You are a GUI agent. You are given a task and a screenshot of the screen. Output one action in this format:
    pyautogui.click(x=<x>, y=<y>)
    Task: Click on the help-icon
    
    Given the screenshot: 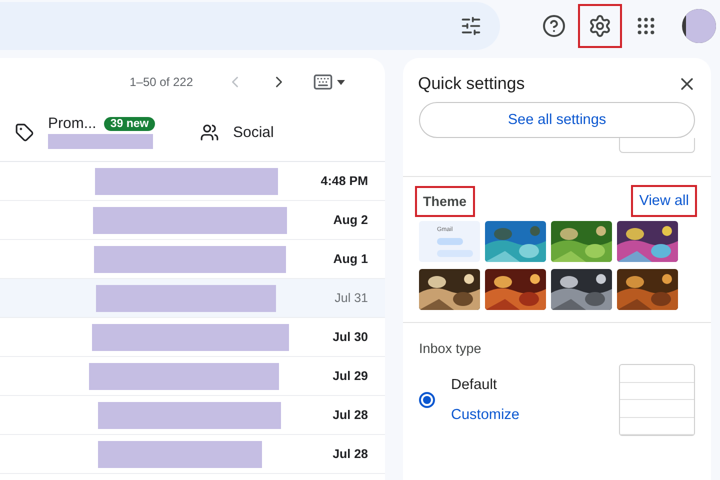 What is the action you would take?
    pyautogui.click(x=554, y=26)
    